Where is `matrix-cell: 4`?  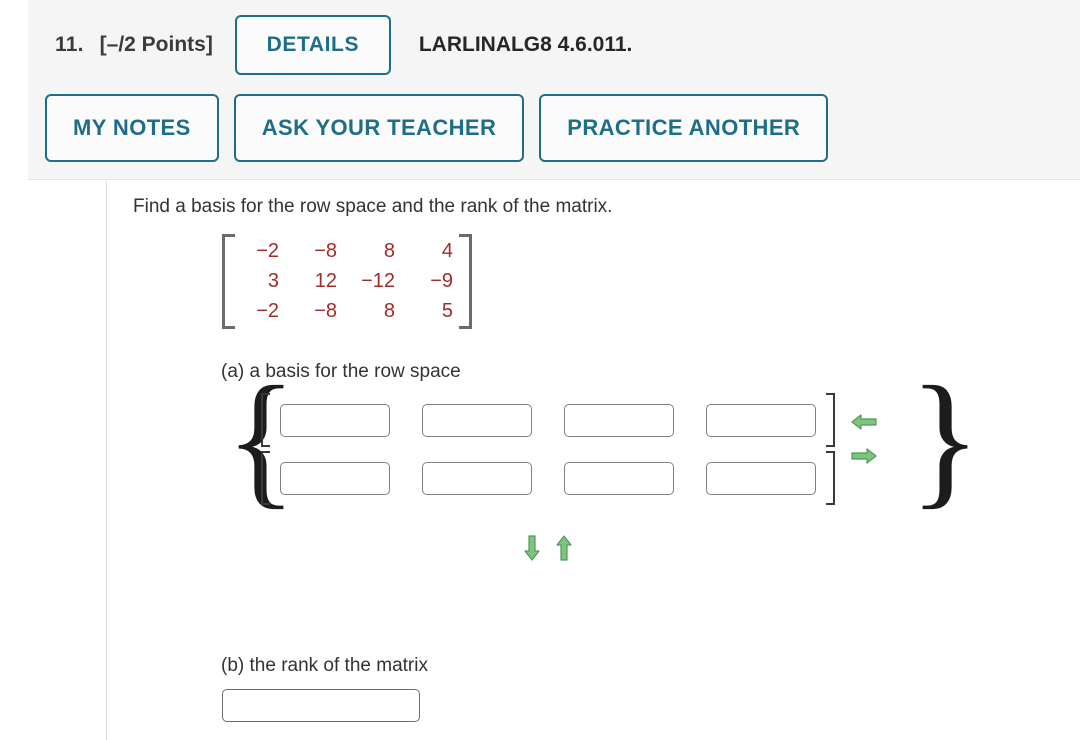 matrix-cell: 4 is located at coordinates (447, 251).